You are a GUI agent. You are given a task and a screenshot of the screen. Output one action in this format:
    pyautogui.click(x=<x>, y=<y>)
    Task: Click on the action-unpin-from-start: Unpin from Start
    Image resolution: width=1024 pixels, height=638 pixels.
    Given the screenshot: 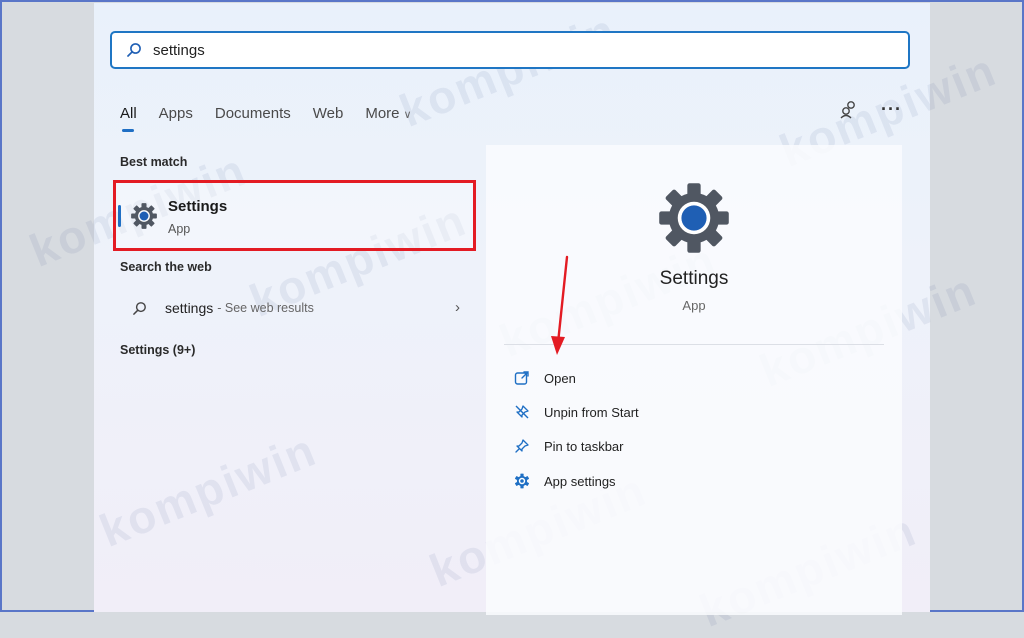 What is the action you would take?
    pyautogui.click(x=576, y=412)
    